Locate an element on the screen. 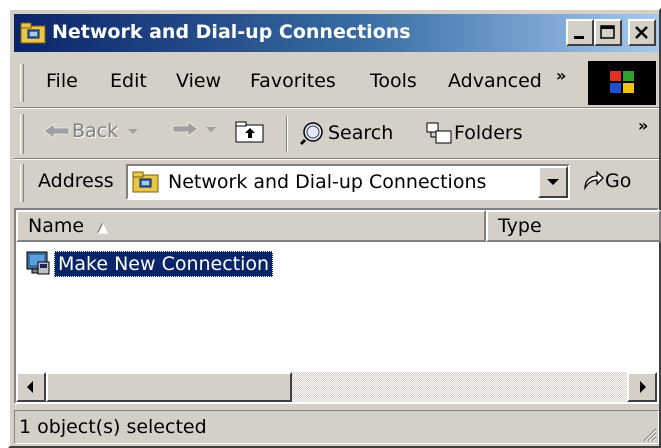 Image resolution: width=661 pixels, height=448 pixels. standard-toolbar: Back Search Folders » is located at coordinates (336, 134).